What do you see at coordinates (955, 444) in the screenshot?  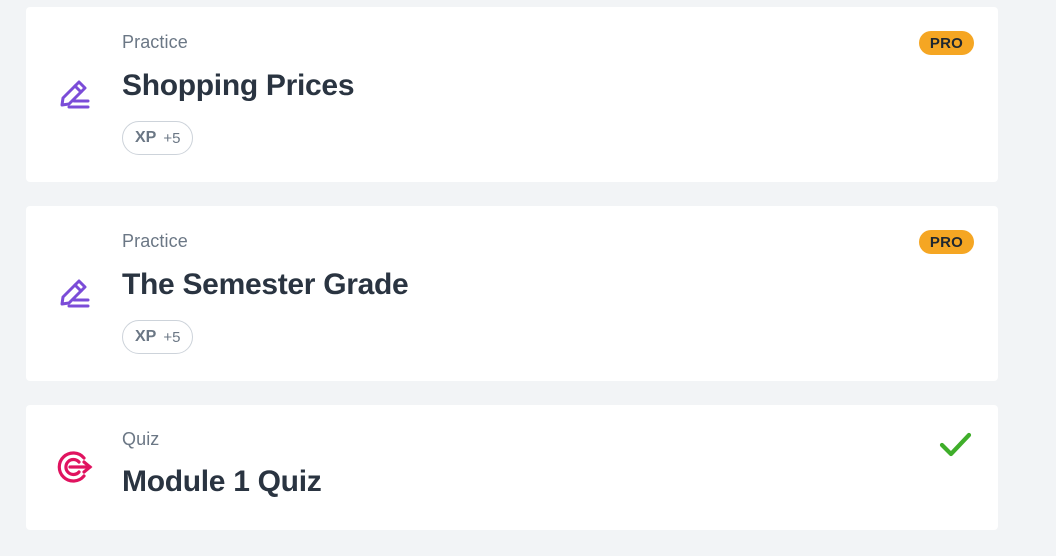 I see `checkmark-icon` at bounding box center [955, 444].